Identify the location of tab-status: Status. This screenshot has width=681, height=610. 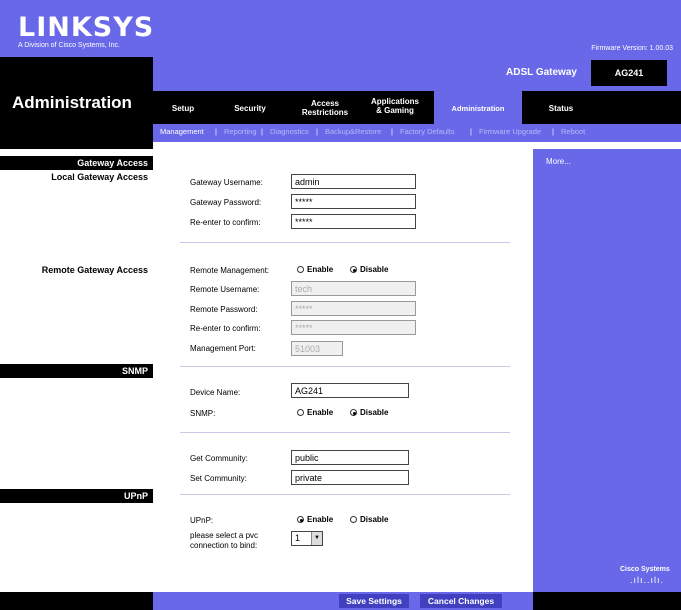
(561, 108).